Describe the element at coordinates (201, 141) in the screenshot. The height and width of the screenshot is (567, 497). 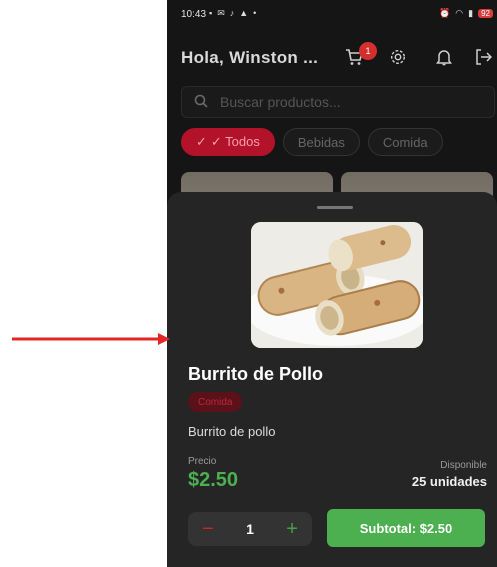
I see `check-icon: ✓` at that location.